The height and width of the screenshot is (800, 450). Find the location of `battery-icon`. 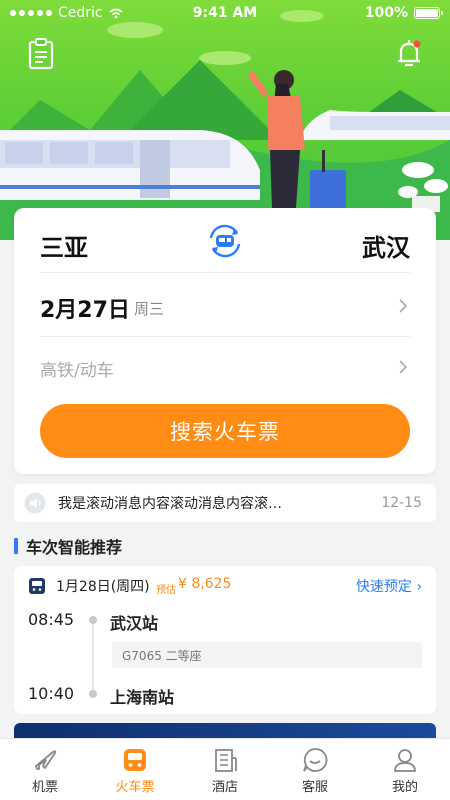

battery-icon is located at coordinates (428, 13).